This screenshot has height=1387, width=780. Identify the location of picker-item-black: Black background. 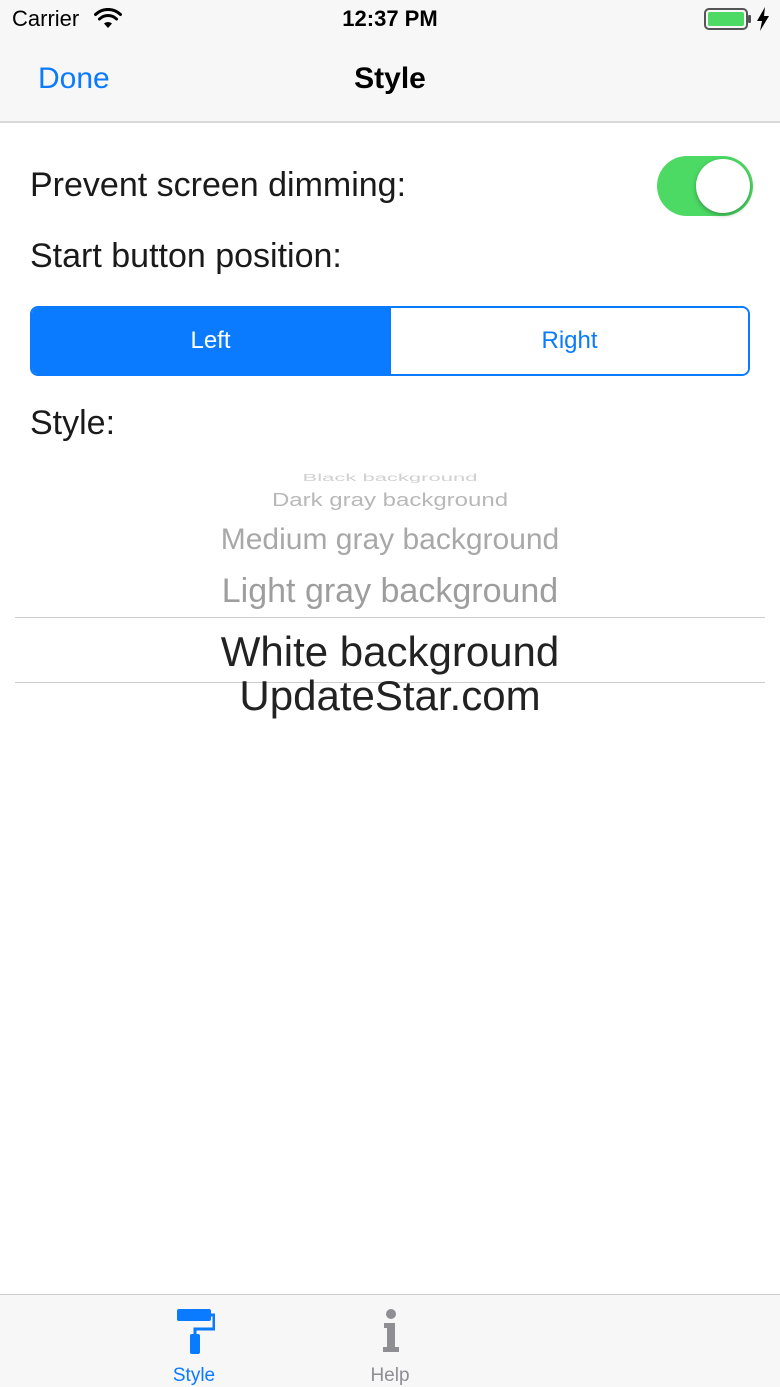
(390, 478).